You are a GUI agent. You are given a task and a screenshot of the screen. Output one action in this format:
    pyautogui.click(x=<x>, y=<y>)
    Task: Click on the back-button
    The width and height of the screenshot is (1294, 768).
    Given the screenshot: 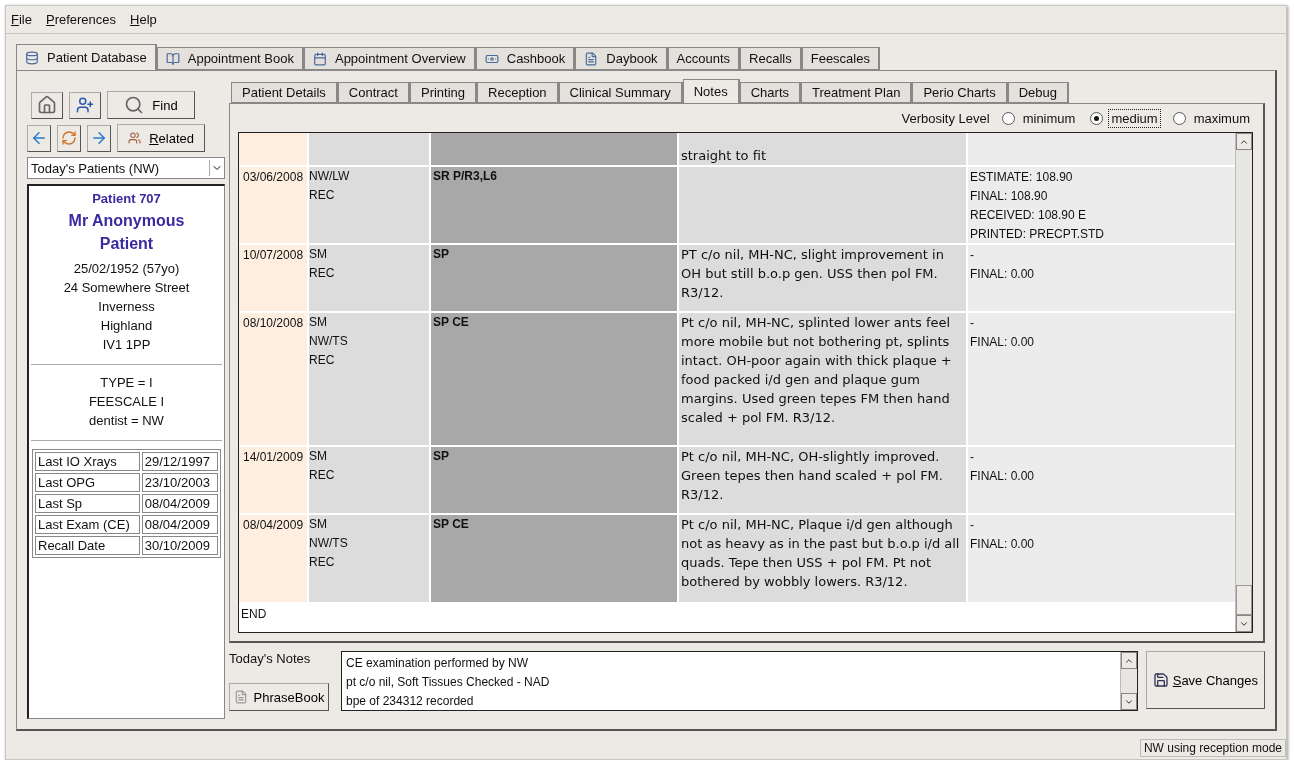 What is the action you would take?
    pyautogui.click(x=39, y=138)
    